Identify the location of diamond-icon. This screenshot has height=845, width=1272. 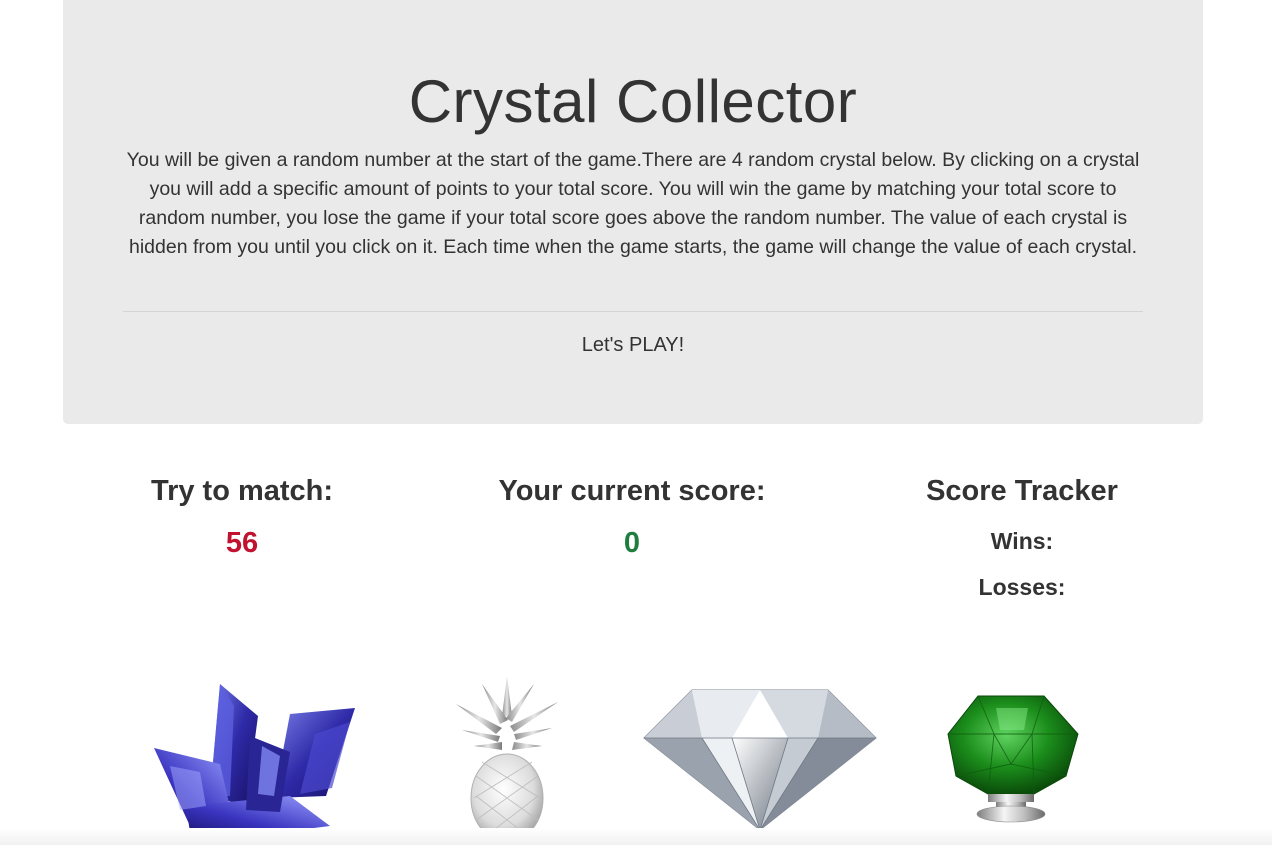
(760, 760).